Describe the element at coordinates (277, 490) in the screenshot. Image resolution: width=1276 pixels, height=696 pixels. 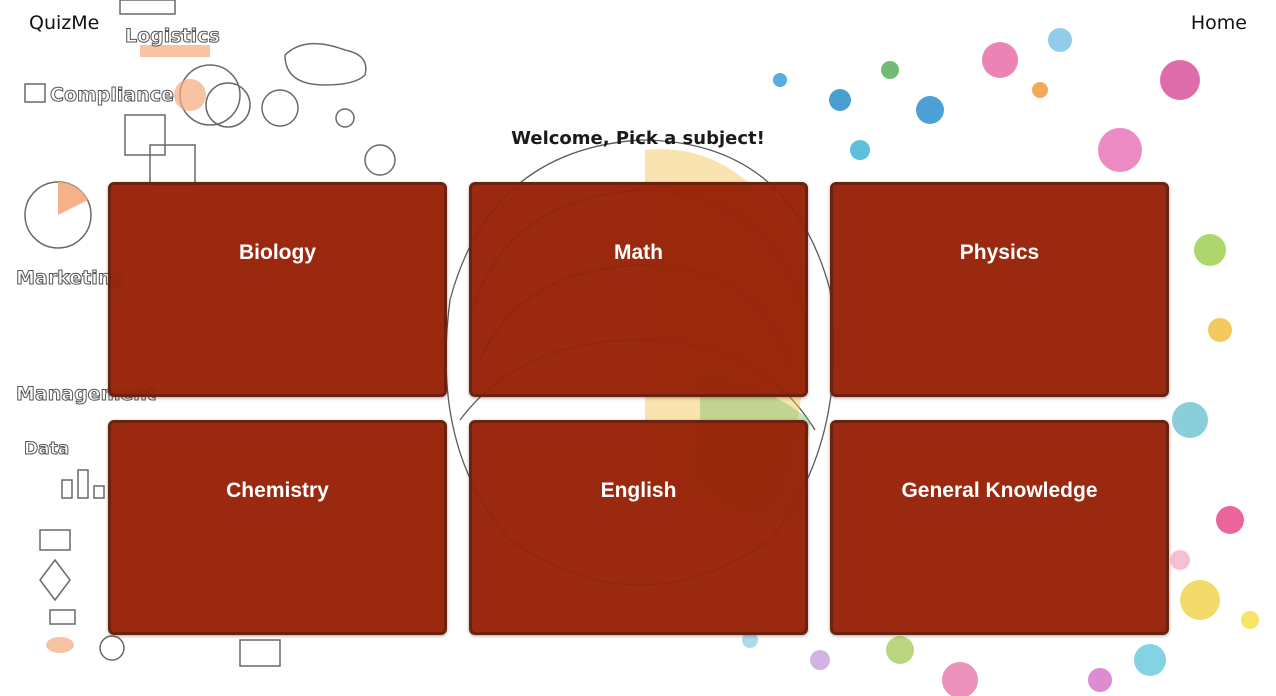
I see `subject-card-label: Chemistry` at that location.